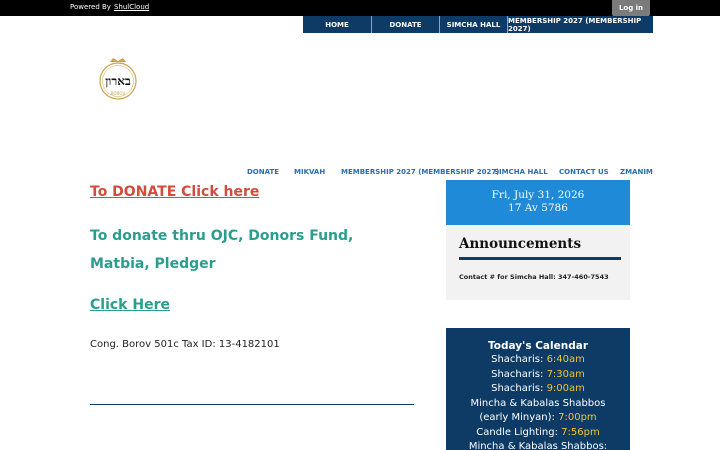 The width and height of the screenshot is (720, 450). I want to click on calendar-row: Shacharis: 9:00am, so click(538, 388).